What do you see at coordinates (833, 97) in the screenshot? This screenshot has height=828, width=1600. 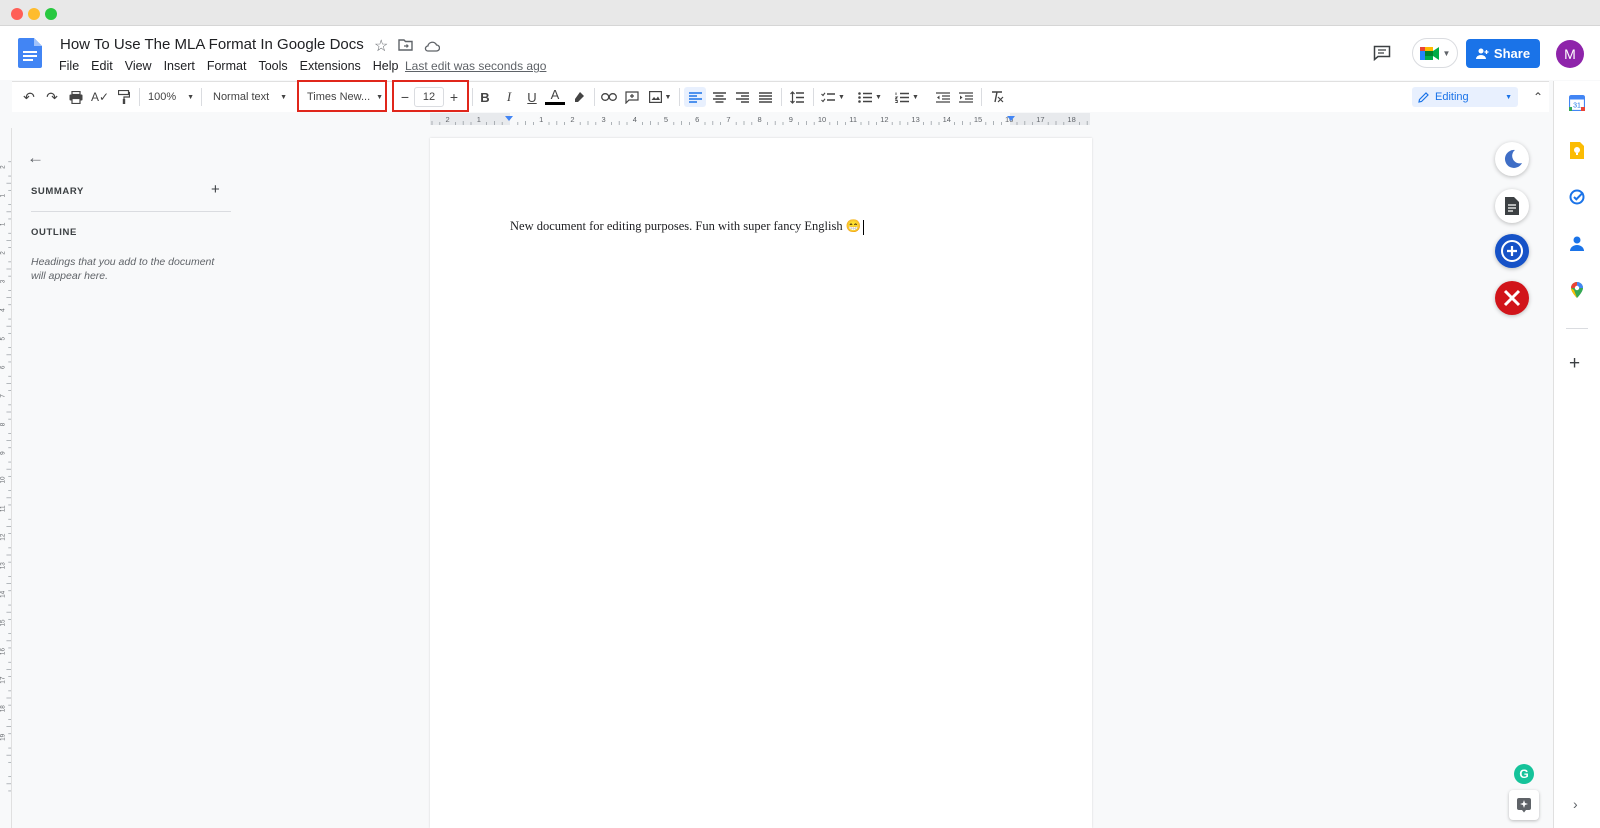 I see `checklist-button: ▼` at bounding box center [833, 97].